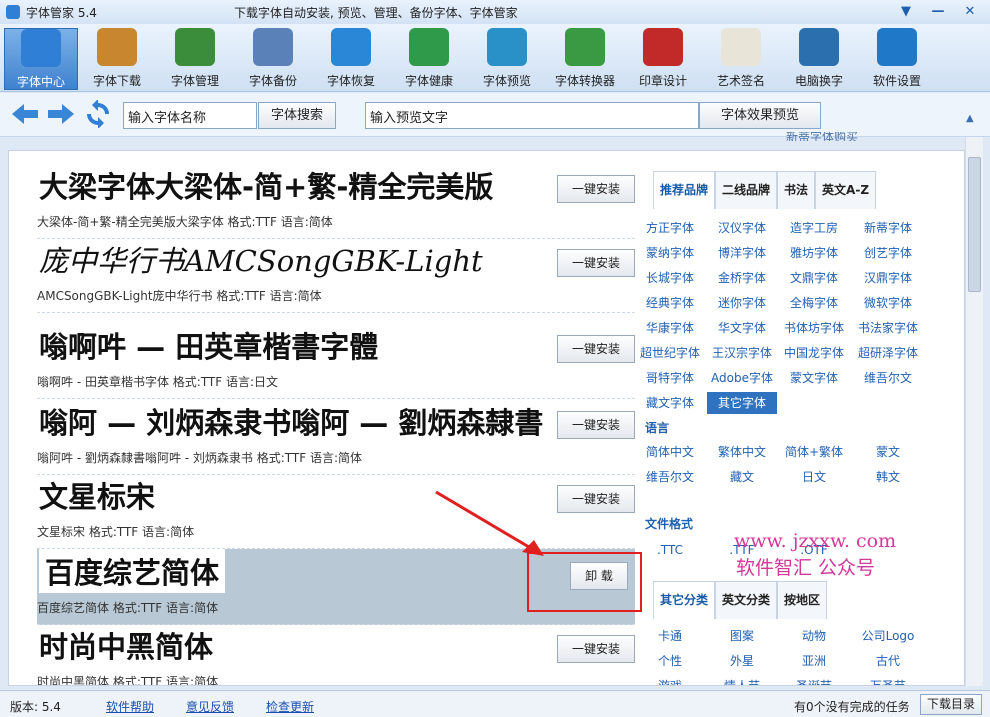 The height and width of the screenshot is (717, 990). What do you see at coordinates (210, 706) in the screenshot?
I see `feedback-link: 意见反馈` at bounding box center [210, 706].